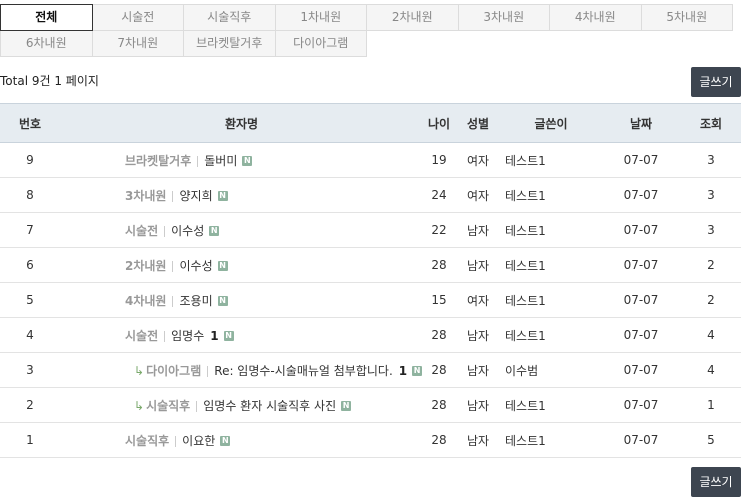 The image size is (743, 497). I want to click on name-cell: 브라켓탈거후 돌버미 N, so click(241, 160).